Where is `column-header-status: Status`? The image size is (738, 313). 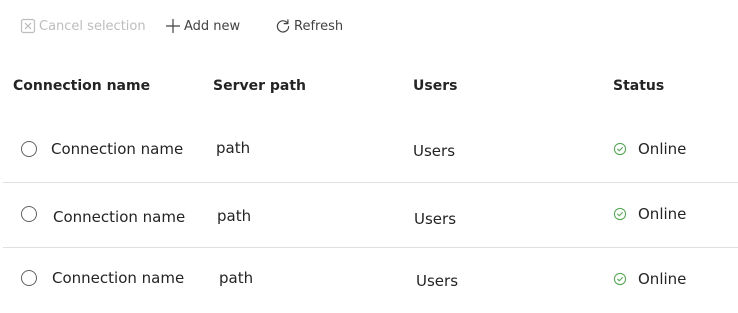 column-header-status: Status is located at coordinates (638, 86).